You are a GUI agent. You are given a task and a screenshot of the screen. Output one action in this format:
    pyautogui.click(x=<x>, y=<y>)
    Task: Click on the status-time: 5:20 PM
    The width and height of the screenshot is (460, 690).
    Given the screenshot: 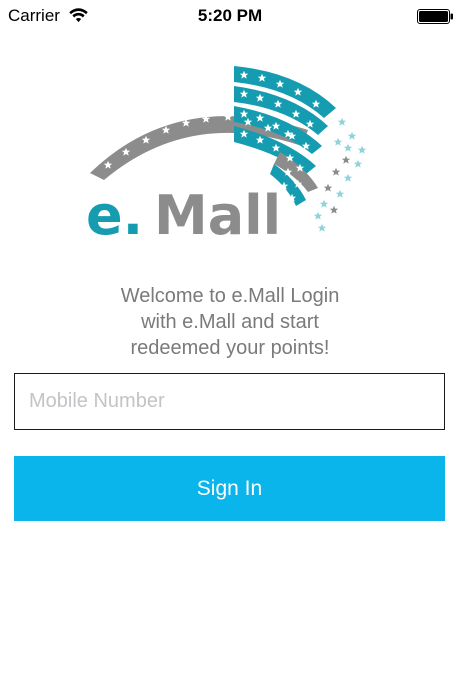 What is the action you would take?
    pyautogui.click(x=230, y=15)
    